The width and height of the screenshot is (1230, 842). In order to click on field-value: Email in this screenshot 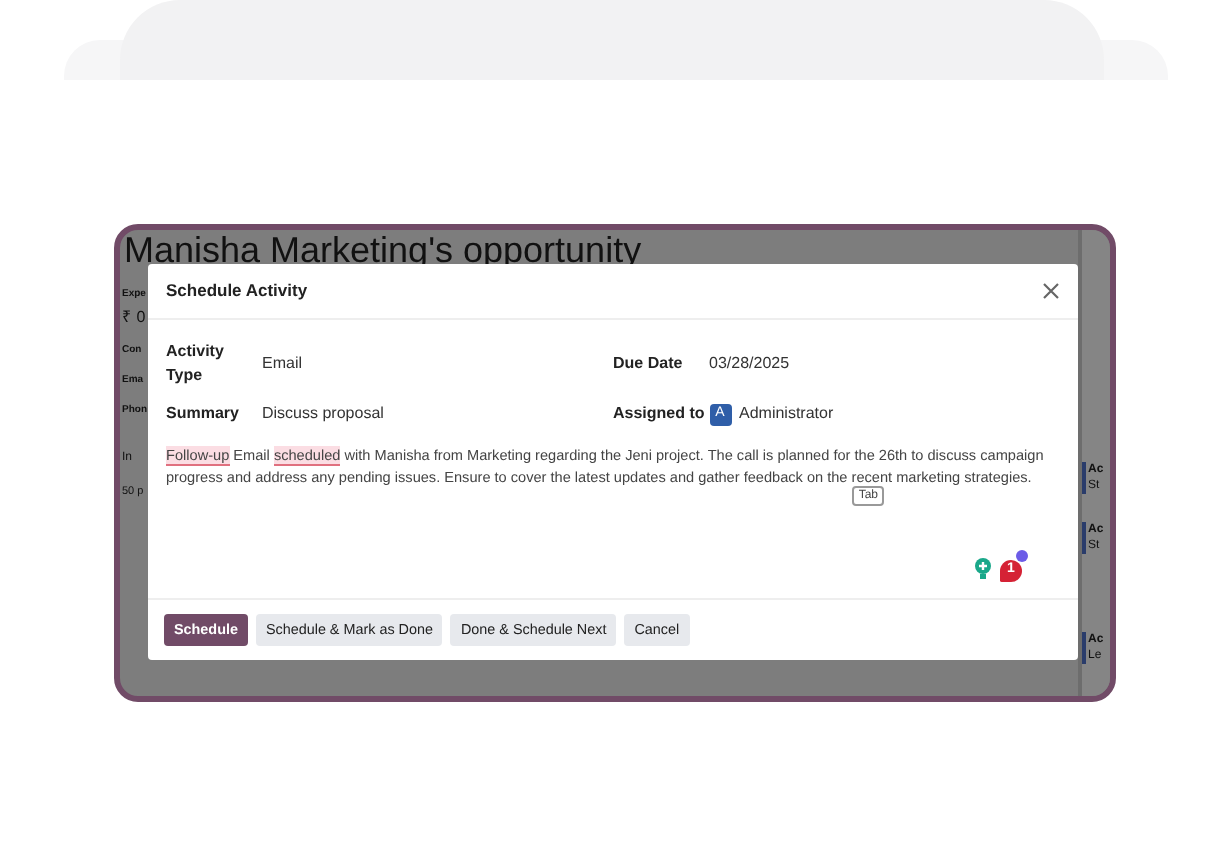, I will do `click(282, 364)`.